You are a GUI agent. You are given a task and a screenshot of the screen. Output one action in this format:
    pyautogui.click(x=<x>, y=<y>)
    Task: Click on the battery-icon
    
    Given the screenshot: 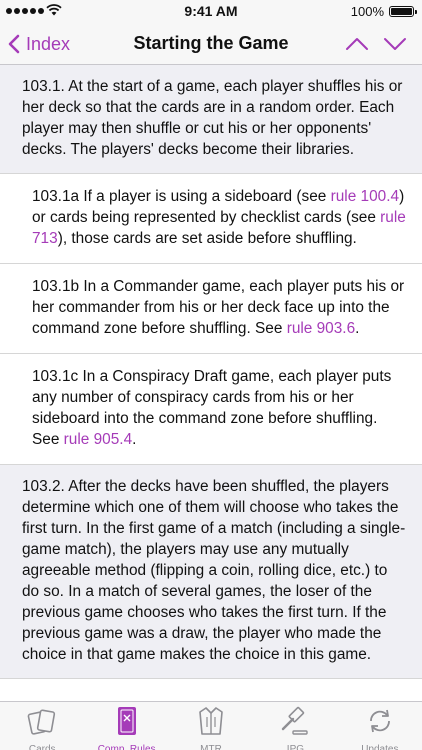 What is the action you would take?
    pyautogui.click(x=403, y=11)
    